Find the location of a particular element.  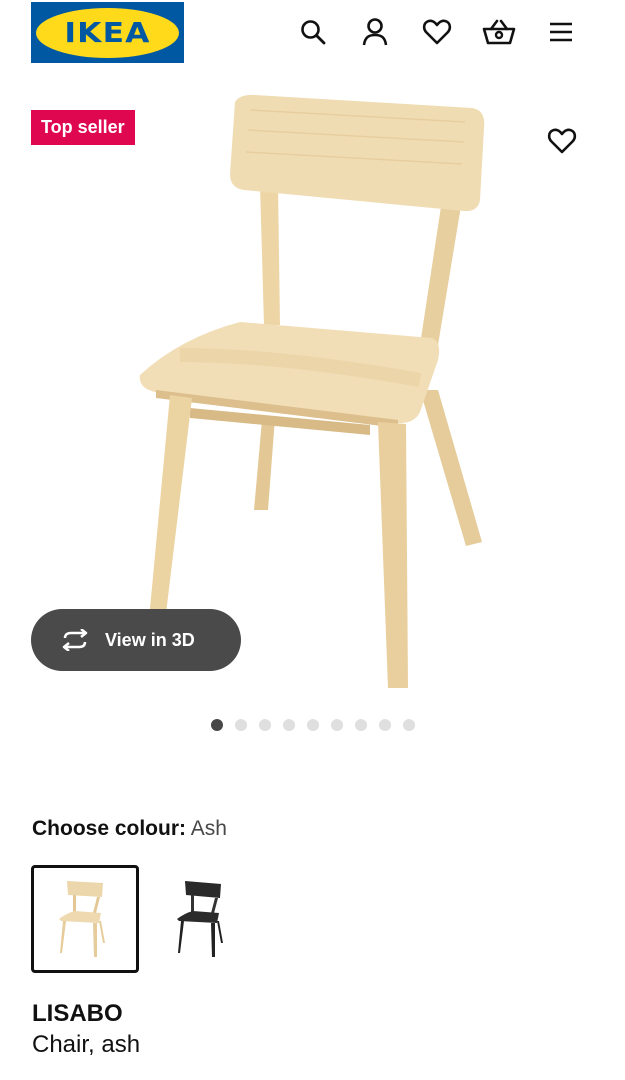

site-header: IKEA is located at coordinates (312, 33).